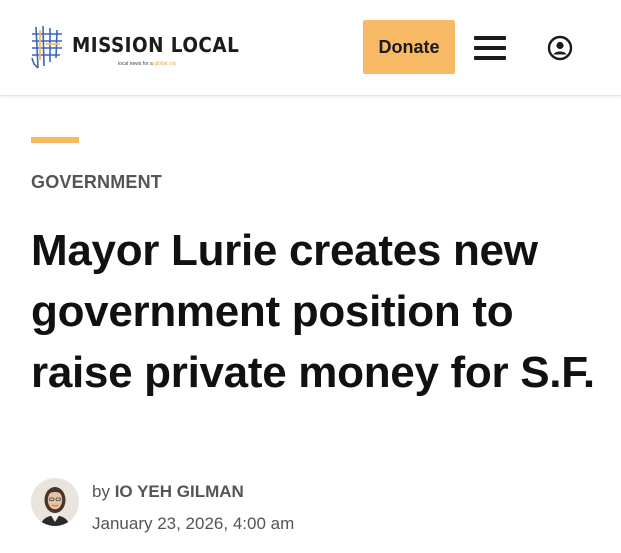 This screenshot has width=621, height=553. Describe the element at coordinates (409, 47) in the screenshot. I see `donate-button: Donate` at that location.